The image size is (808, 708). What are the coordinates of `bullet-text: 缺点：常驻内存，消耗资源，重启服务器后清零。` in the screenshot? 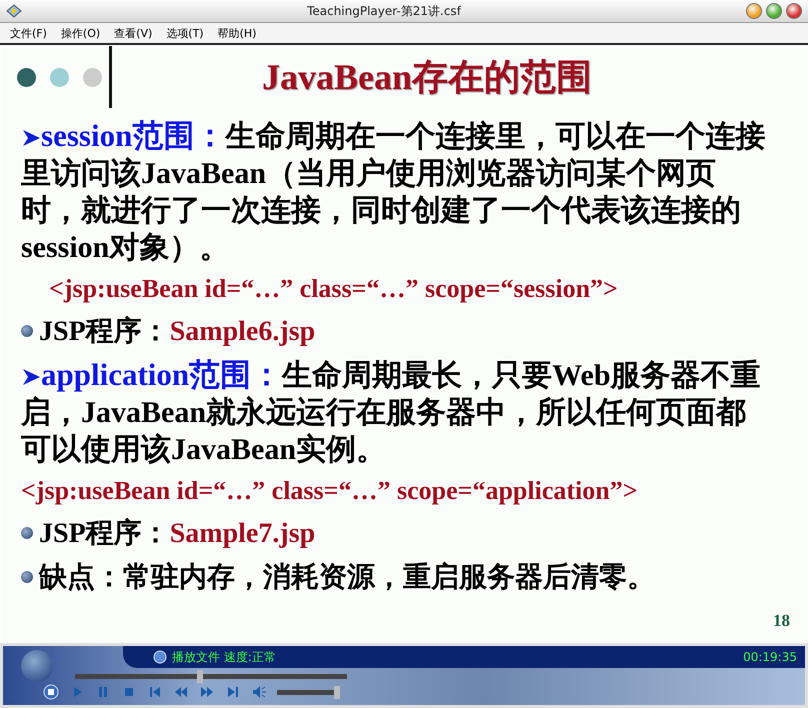 It's located at (347, 577).